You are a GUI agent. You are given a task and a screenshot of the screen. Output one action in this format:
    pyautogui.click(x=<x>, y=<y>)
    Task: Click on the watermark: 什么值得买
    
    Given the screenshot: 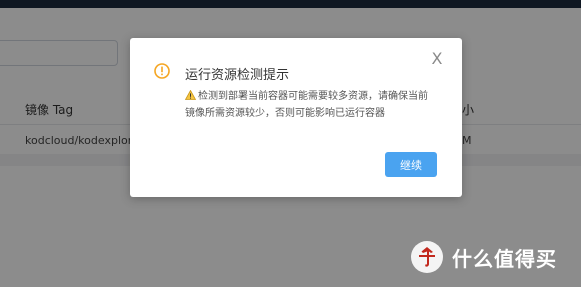 What is the action you would take?
    pyautogui.click(x=483, y=257)
    